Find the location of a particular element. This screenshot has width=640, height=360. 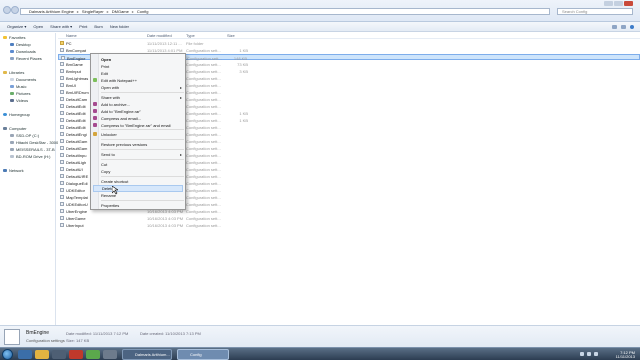

file-name: DefaultLigh is located at coordinates (76, 162).